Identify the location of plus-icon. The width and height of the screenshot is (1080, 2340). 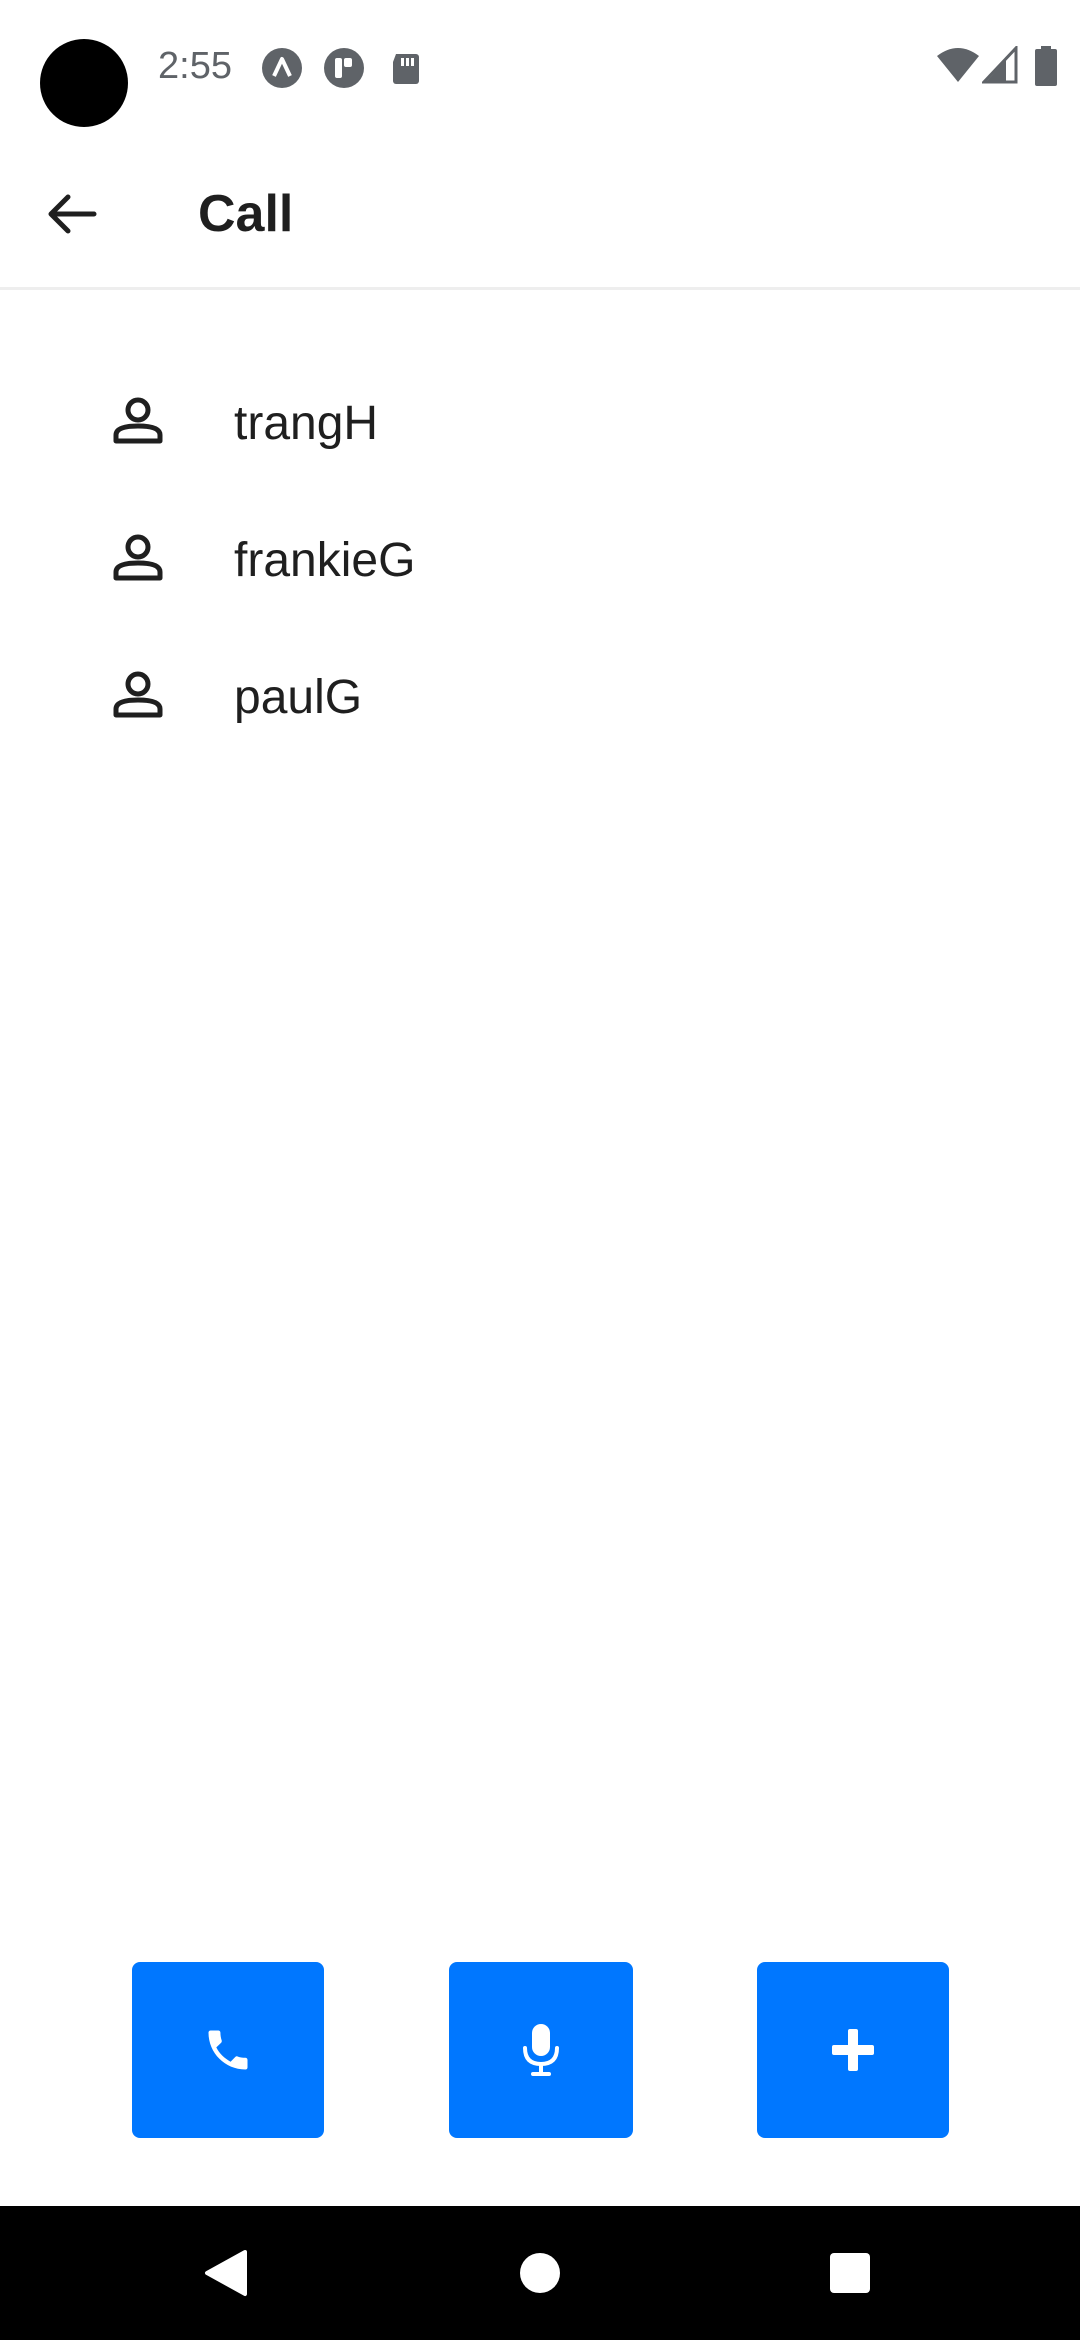
(853, 2050).